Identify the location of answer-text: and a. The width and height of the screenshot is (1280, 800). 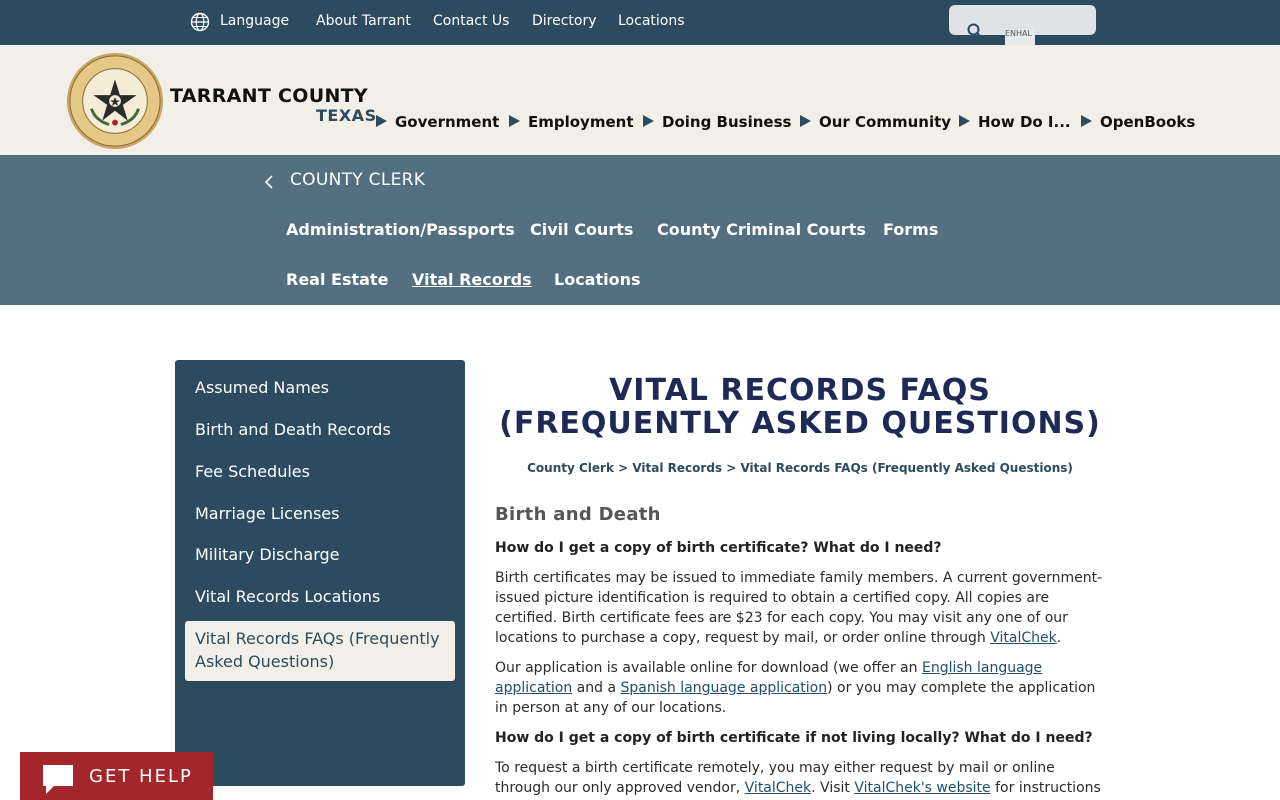
(596, 688).